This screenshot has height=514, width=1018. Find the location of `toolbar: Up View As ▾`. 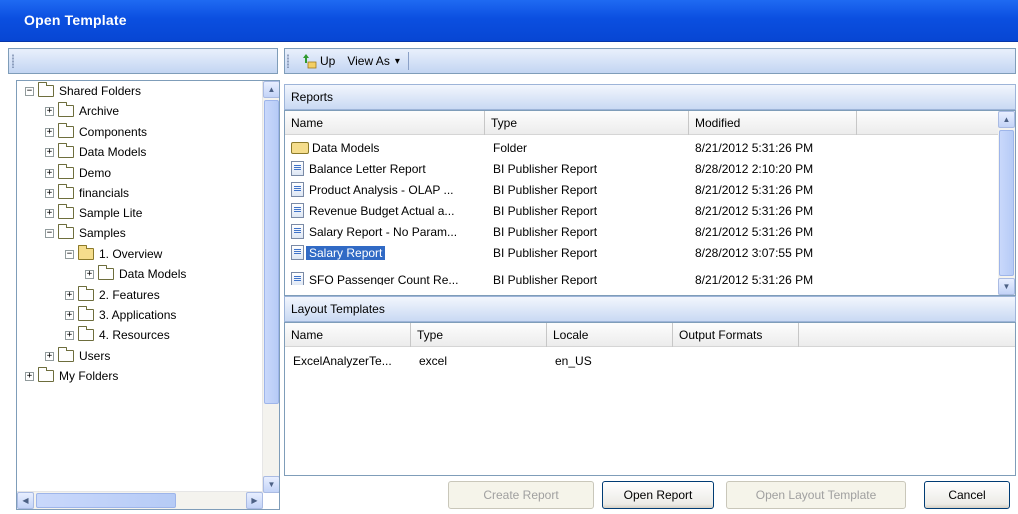

toolbar: Up View As ▾ is located at coordinates (650, 61).